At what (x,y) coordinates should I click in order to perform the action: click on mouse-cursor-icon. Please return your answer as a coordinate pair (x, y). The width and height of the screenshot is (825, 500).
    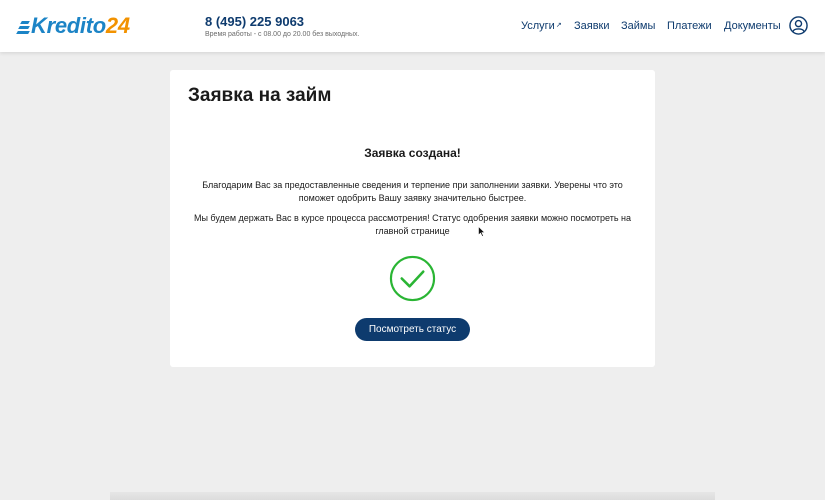
    Looking at the image, I should click on (482, 231).